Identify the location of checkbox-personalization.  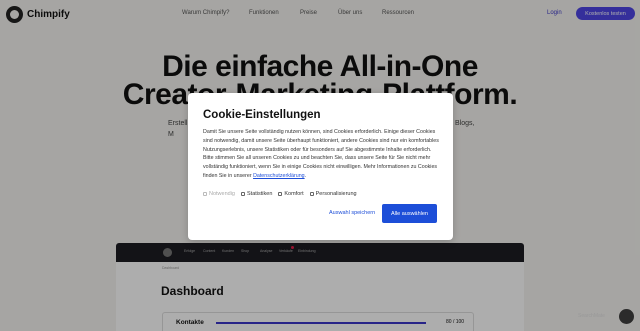
(311, 194).